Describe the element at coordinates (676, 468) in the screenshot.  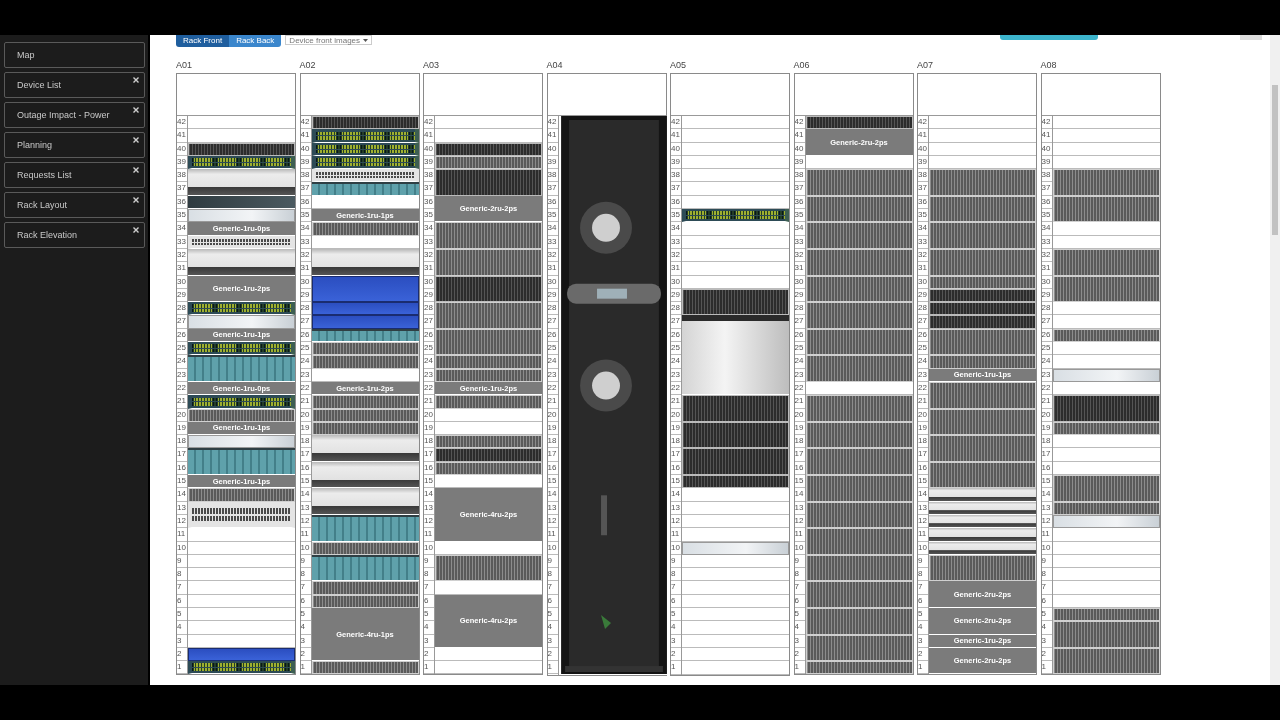
I see `unit-number: 16` at that location.